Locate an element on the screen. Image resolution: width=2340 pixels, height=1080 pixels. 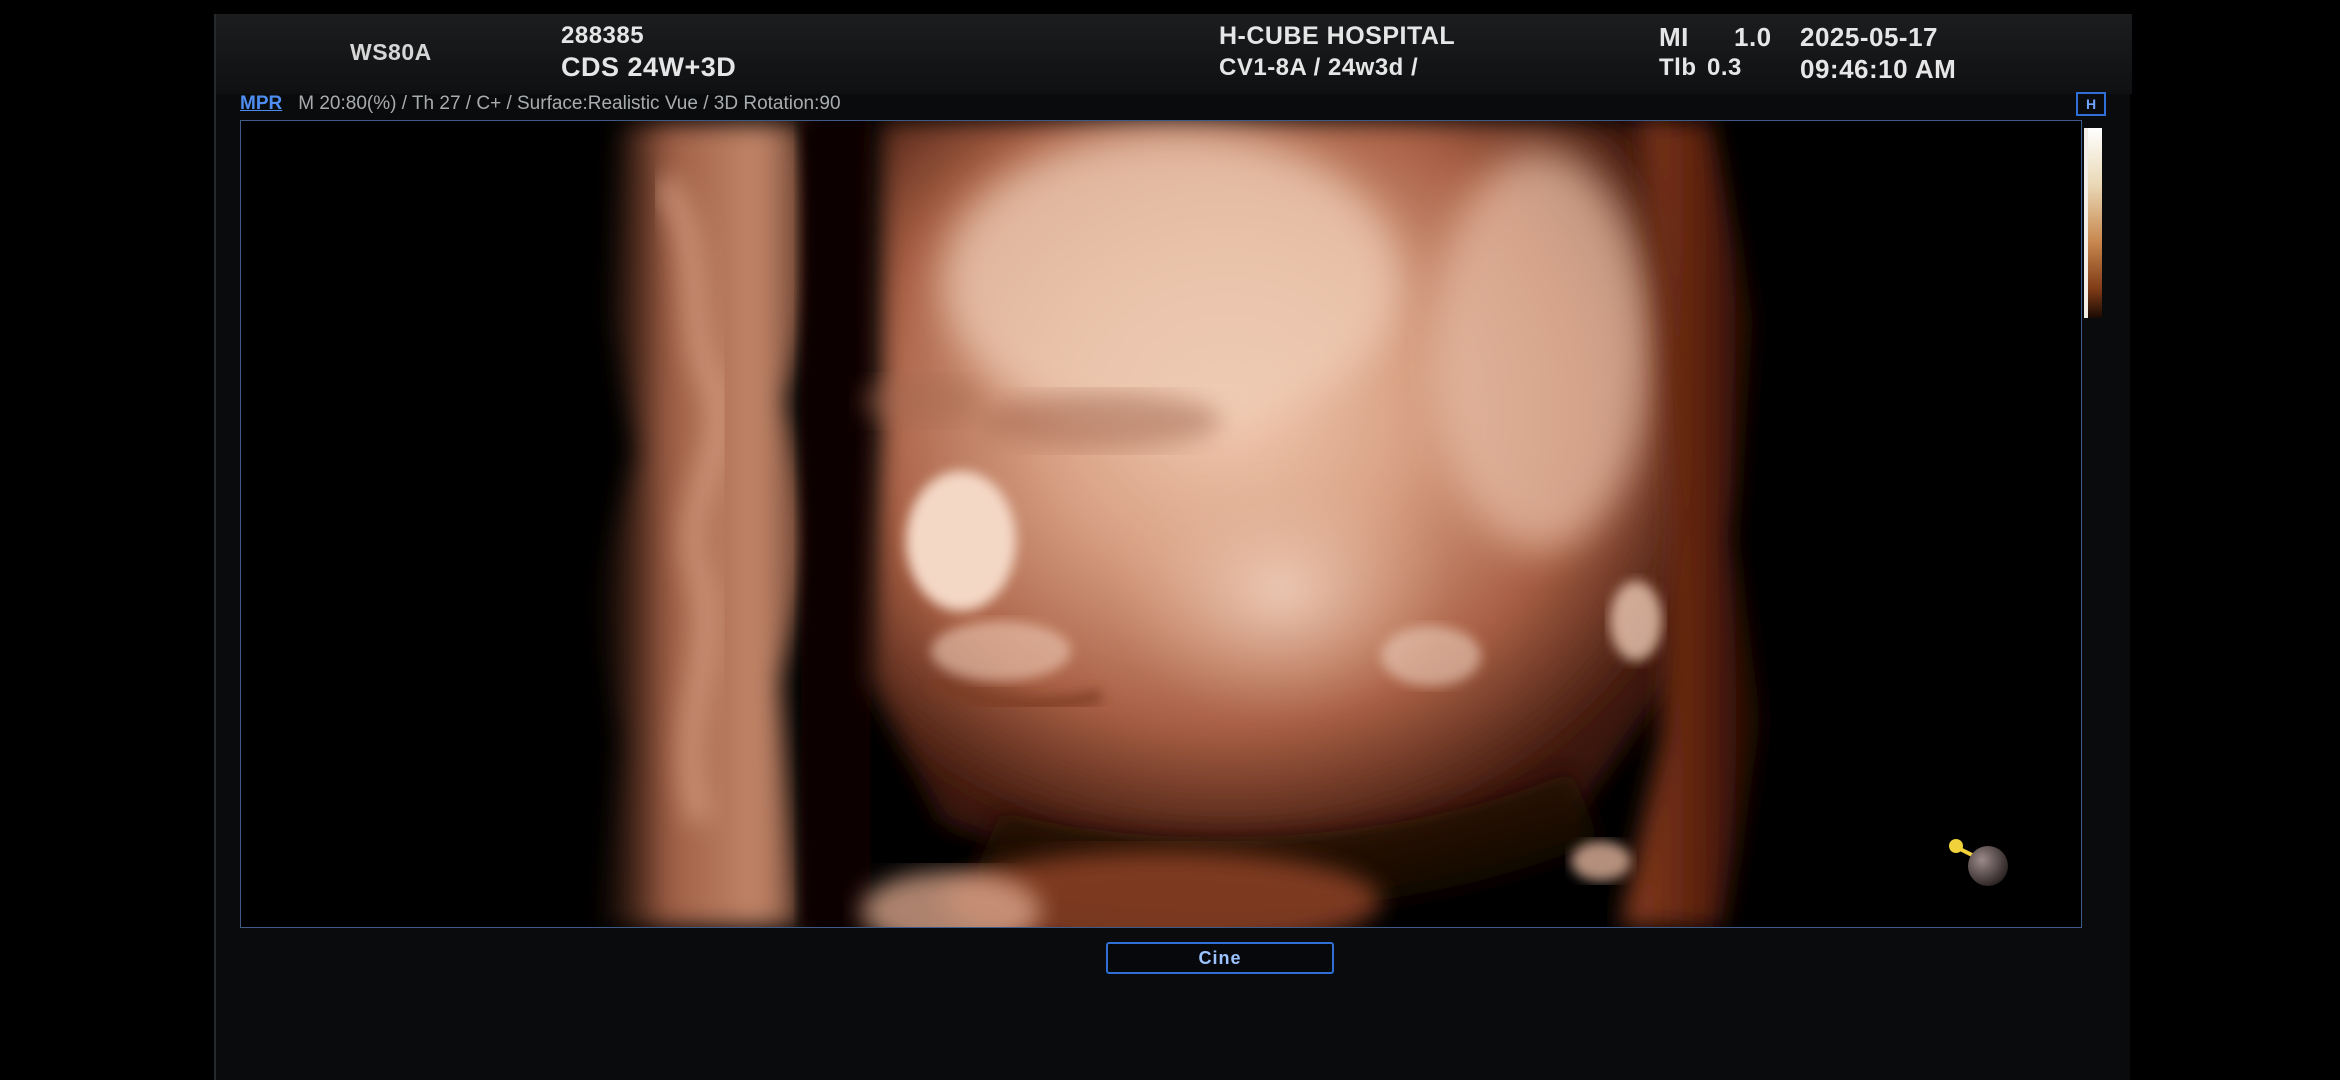
mi-value: 1.0 is located at coordinates (1753, 37).